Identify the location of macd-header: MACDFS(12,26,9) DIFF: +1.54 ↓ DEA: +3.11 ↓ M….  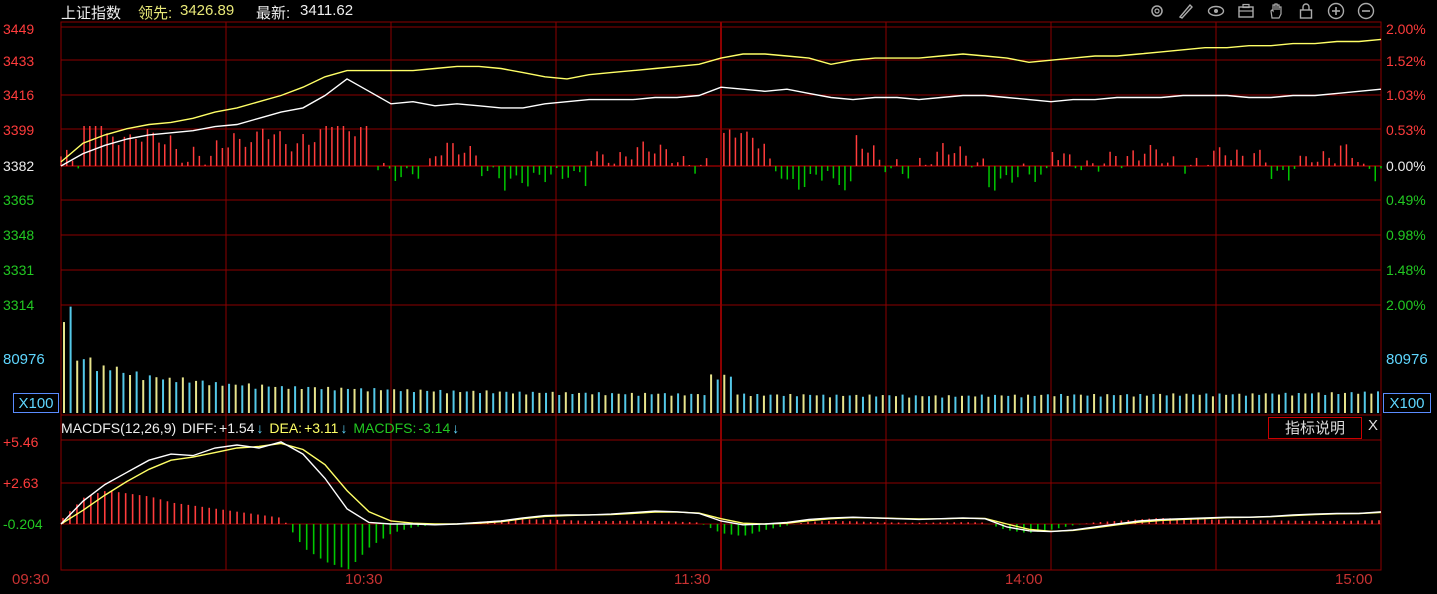
(261, 428).